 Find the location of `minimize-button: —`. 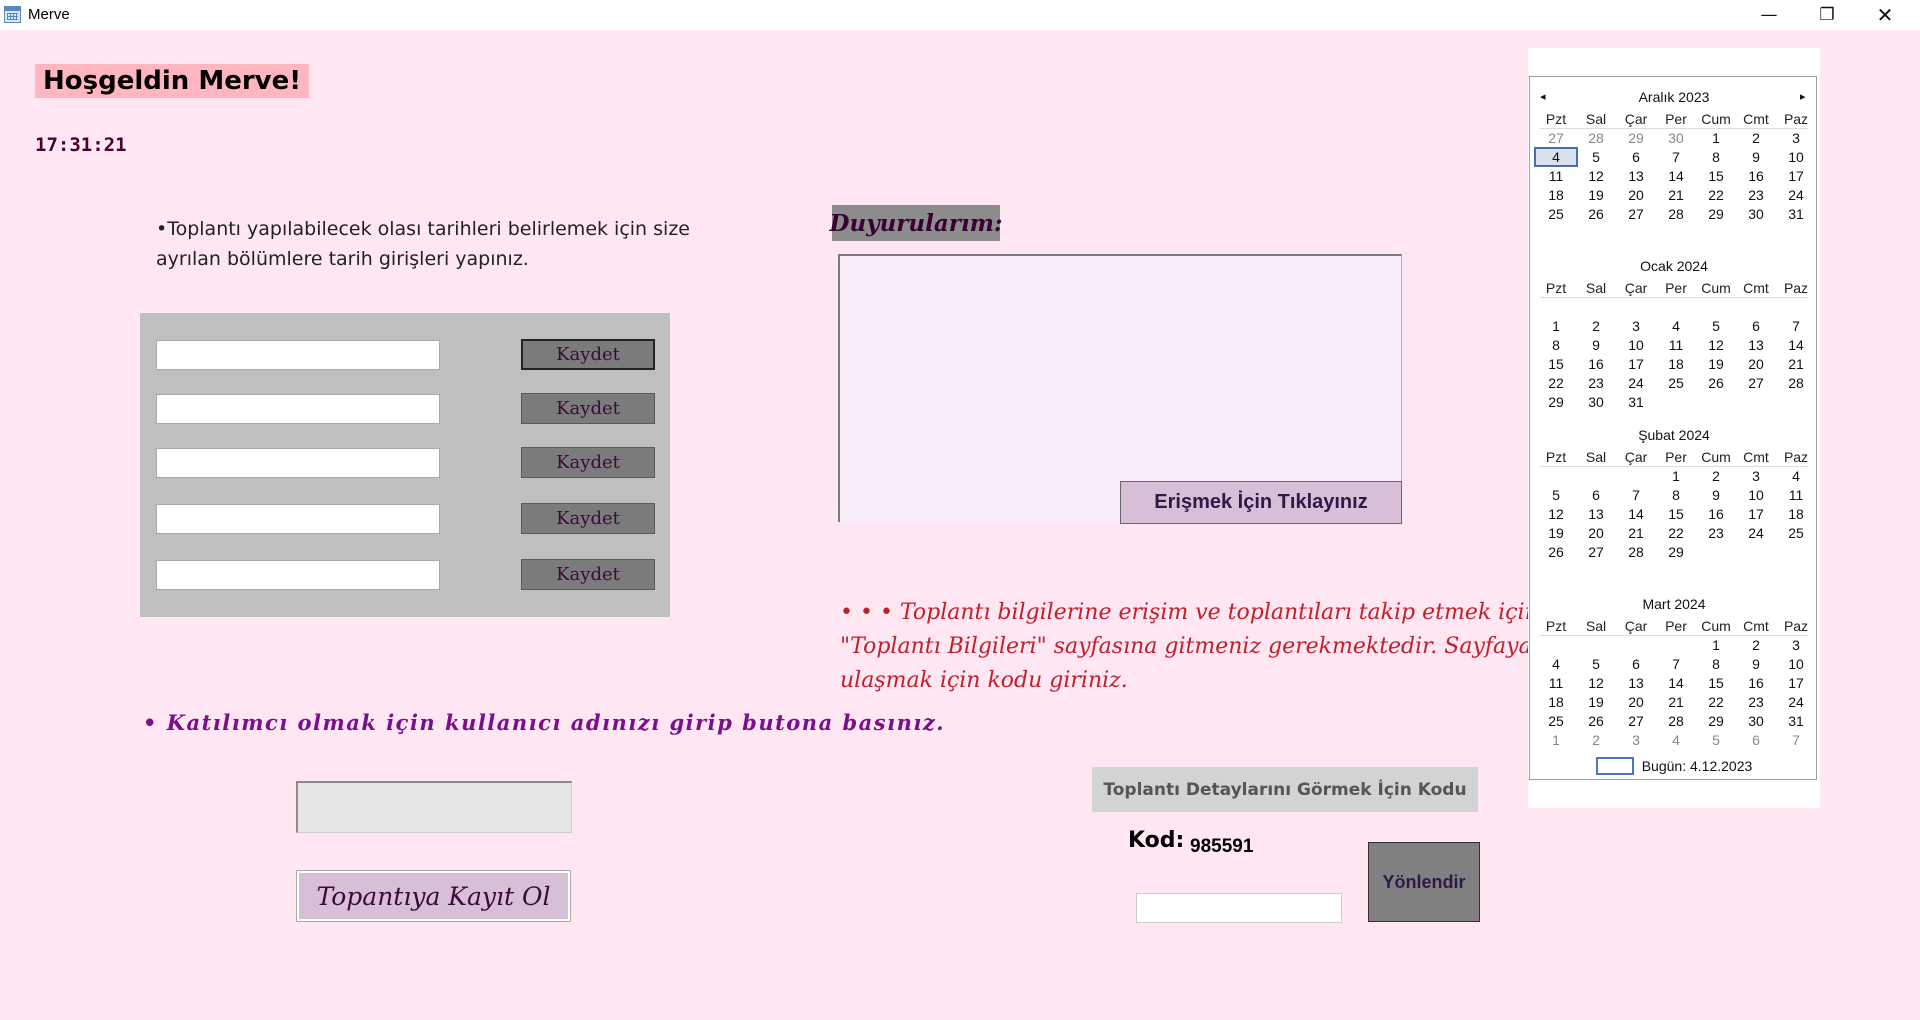

minimize-button: — is located at coordinates (1769, 15).